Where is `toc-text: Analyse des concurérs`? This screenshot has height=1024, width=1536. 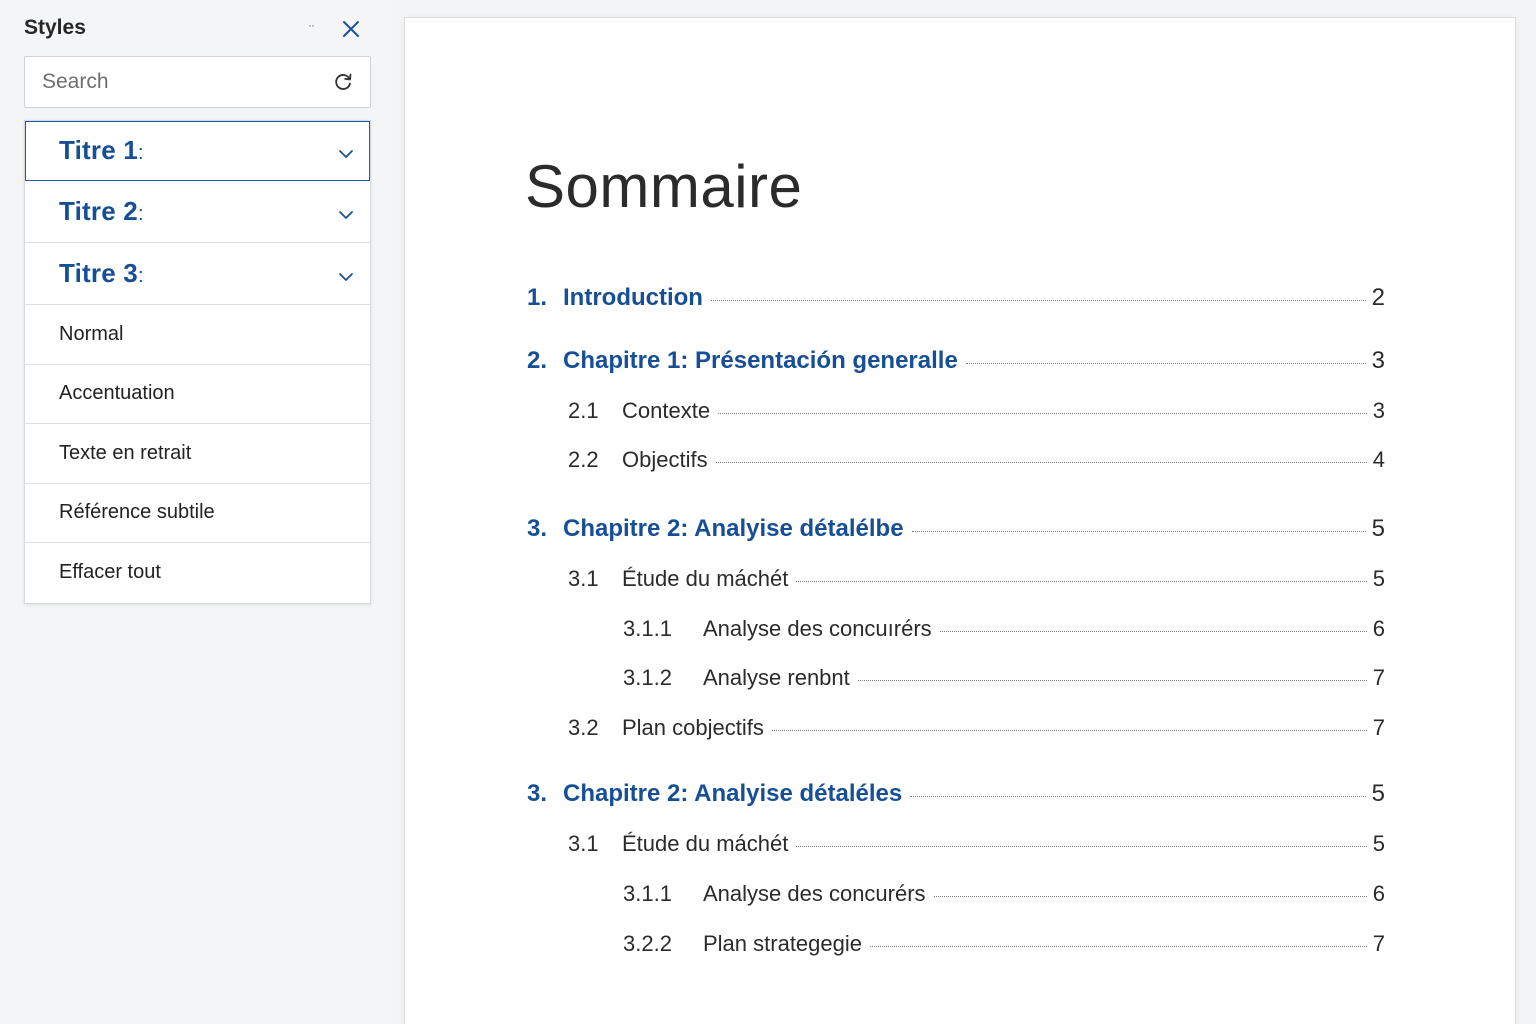
toc-text: Analyse des concurérs is located at coordinates (814, 893).